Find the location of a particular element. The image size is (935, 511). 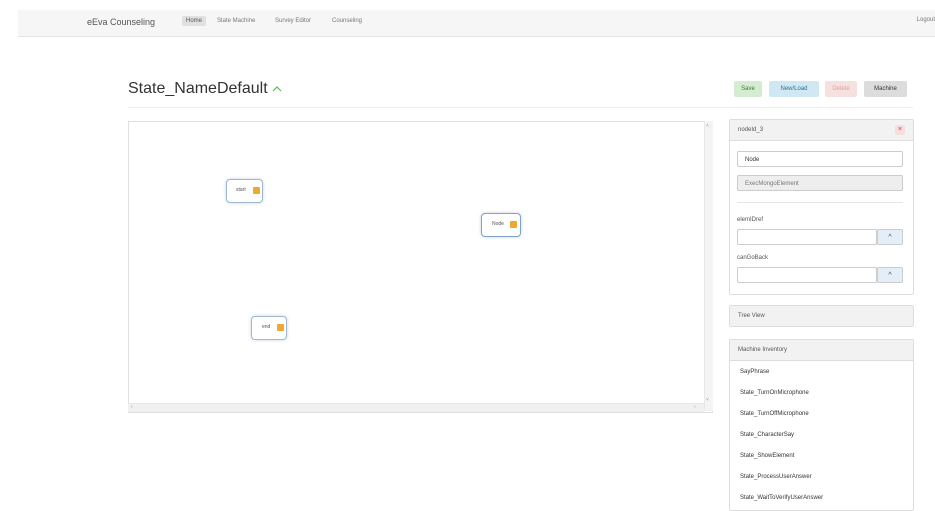

node-name-field: Node is located at coordinates (820, 159).